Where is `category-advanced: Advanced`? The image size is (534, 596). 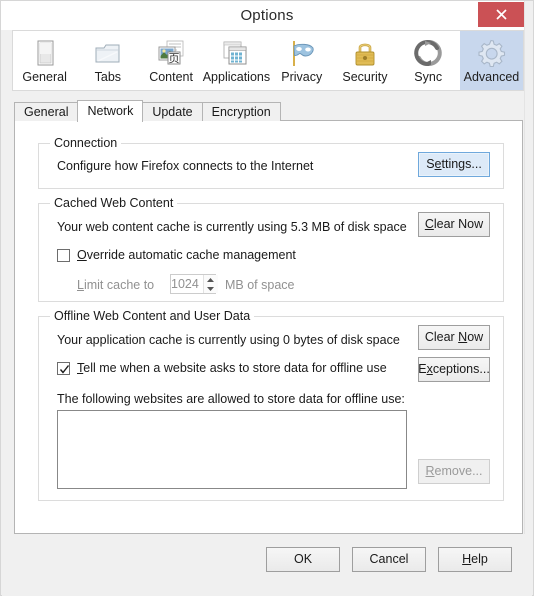 category-advanced: Advanced is located at coordinates (491, 60).